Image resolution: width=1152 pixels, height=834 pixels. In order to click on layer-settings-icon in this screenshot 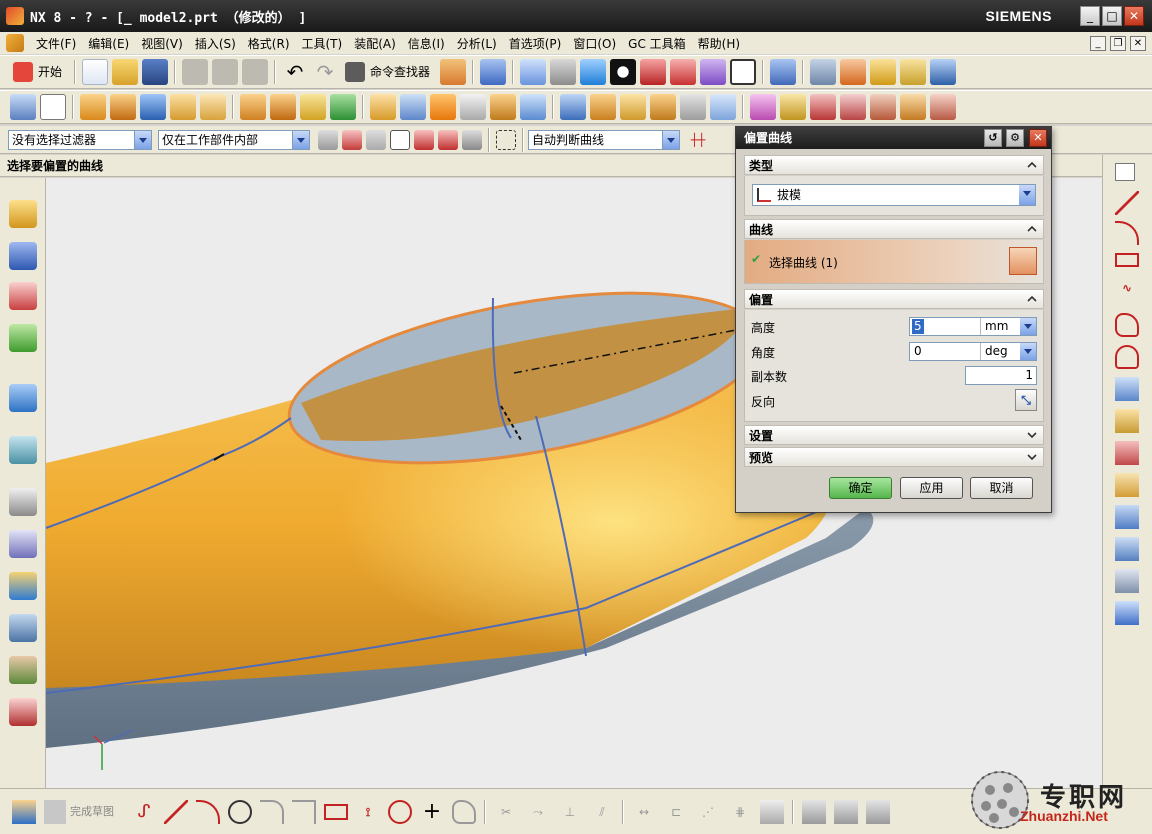, I will do `click(823, 72)`.